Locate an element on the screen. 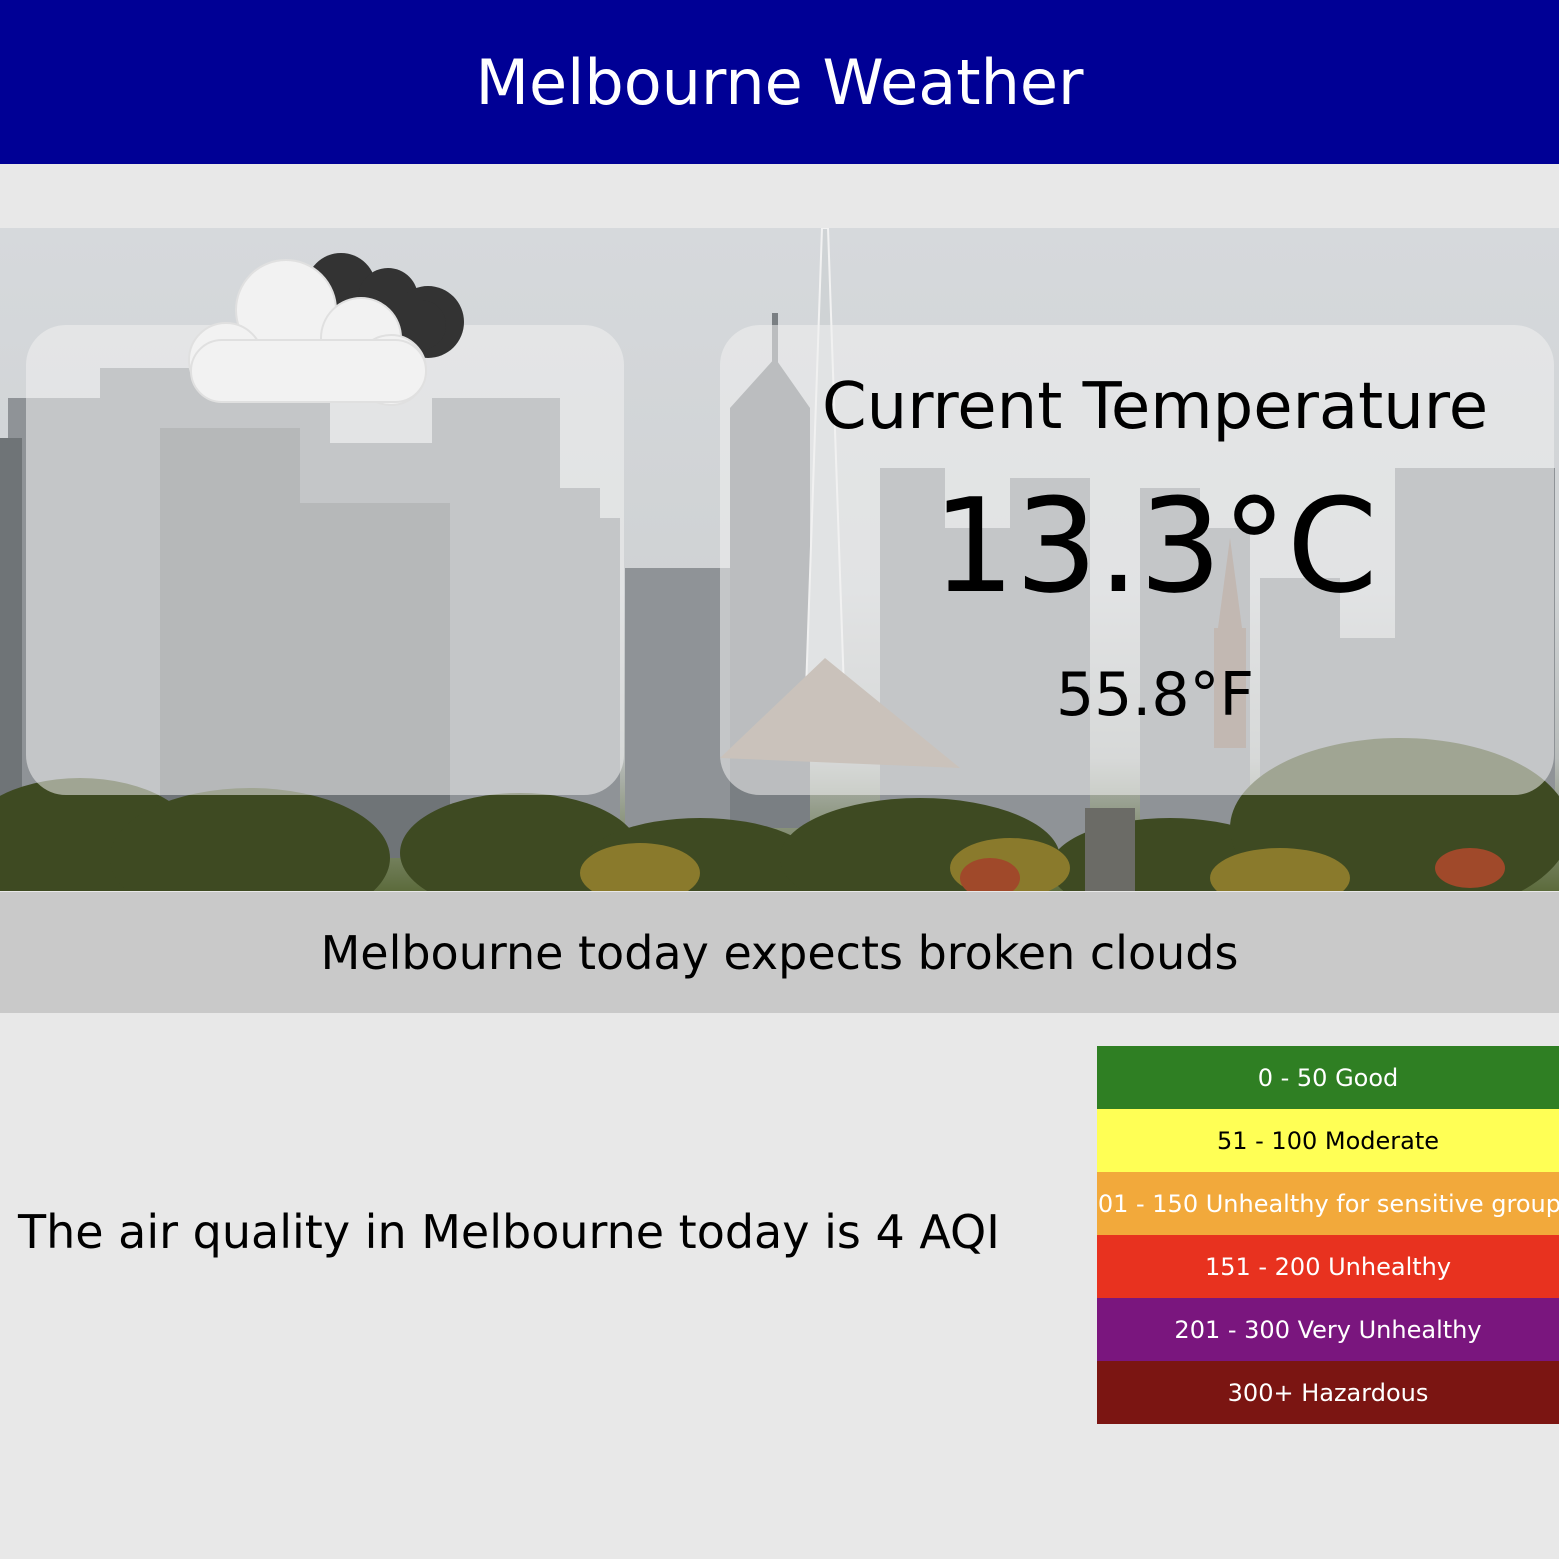 Image resolution: width=1559 pixels, height=1559 pixels. aqi-legend-label: 300+ Hazardous is located at coordinates (1328, 1392).